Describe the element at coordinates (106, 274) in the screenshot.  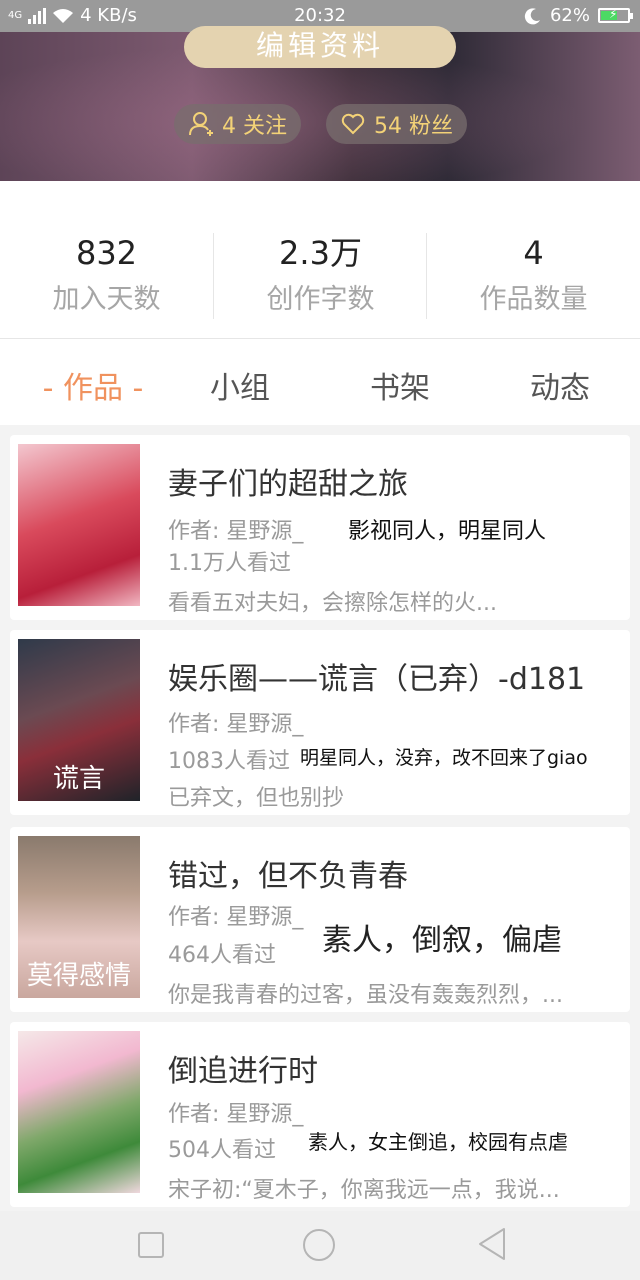
I see `stat-join-days: 832 加入天数` at that location.